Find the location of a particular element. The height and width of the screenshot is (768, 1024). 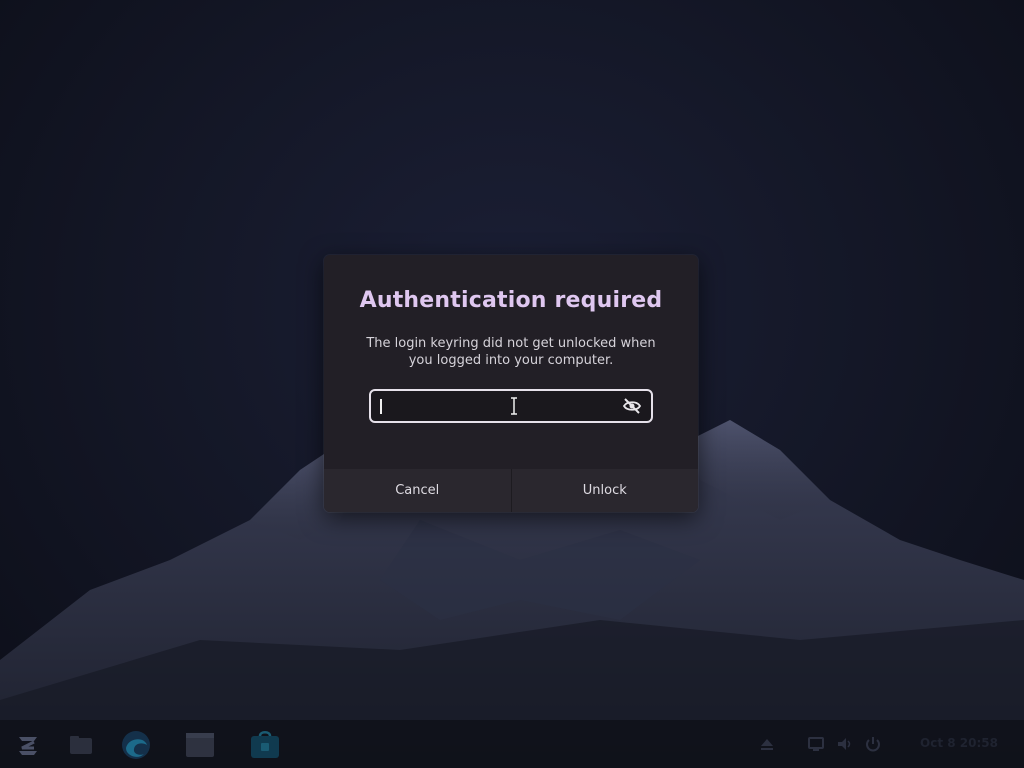

eye-slash-icon is located at coordinates (632, 406).